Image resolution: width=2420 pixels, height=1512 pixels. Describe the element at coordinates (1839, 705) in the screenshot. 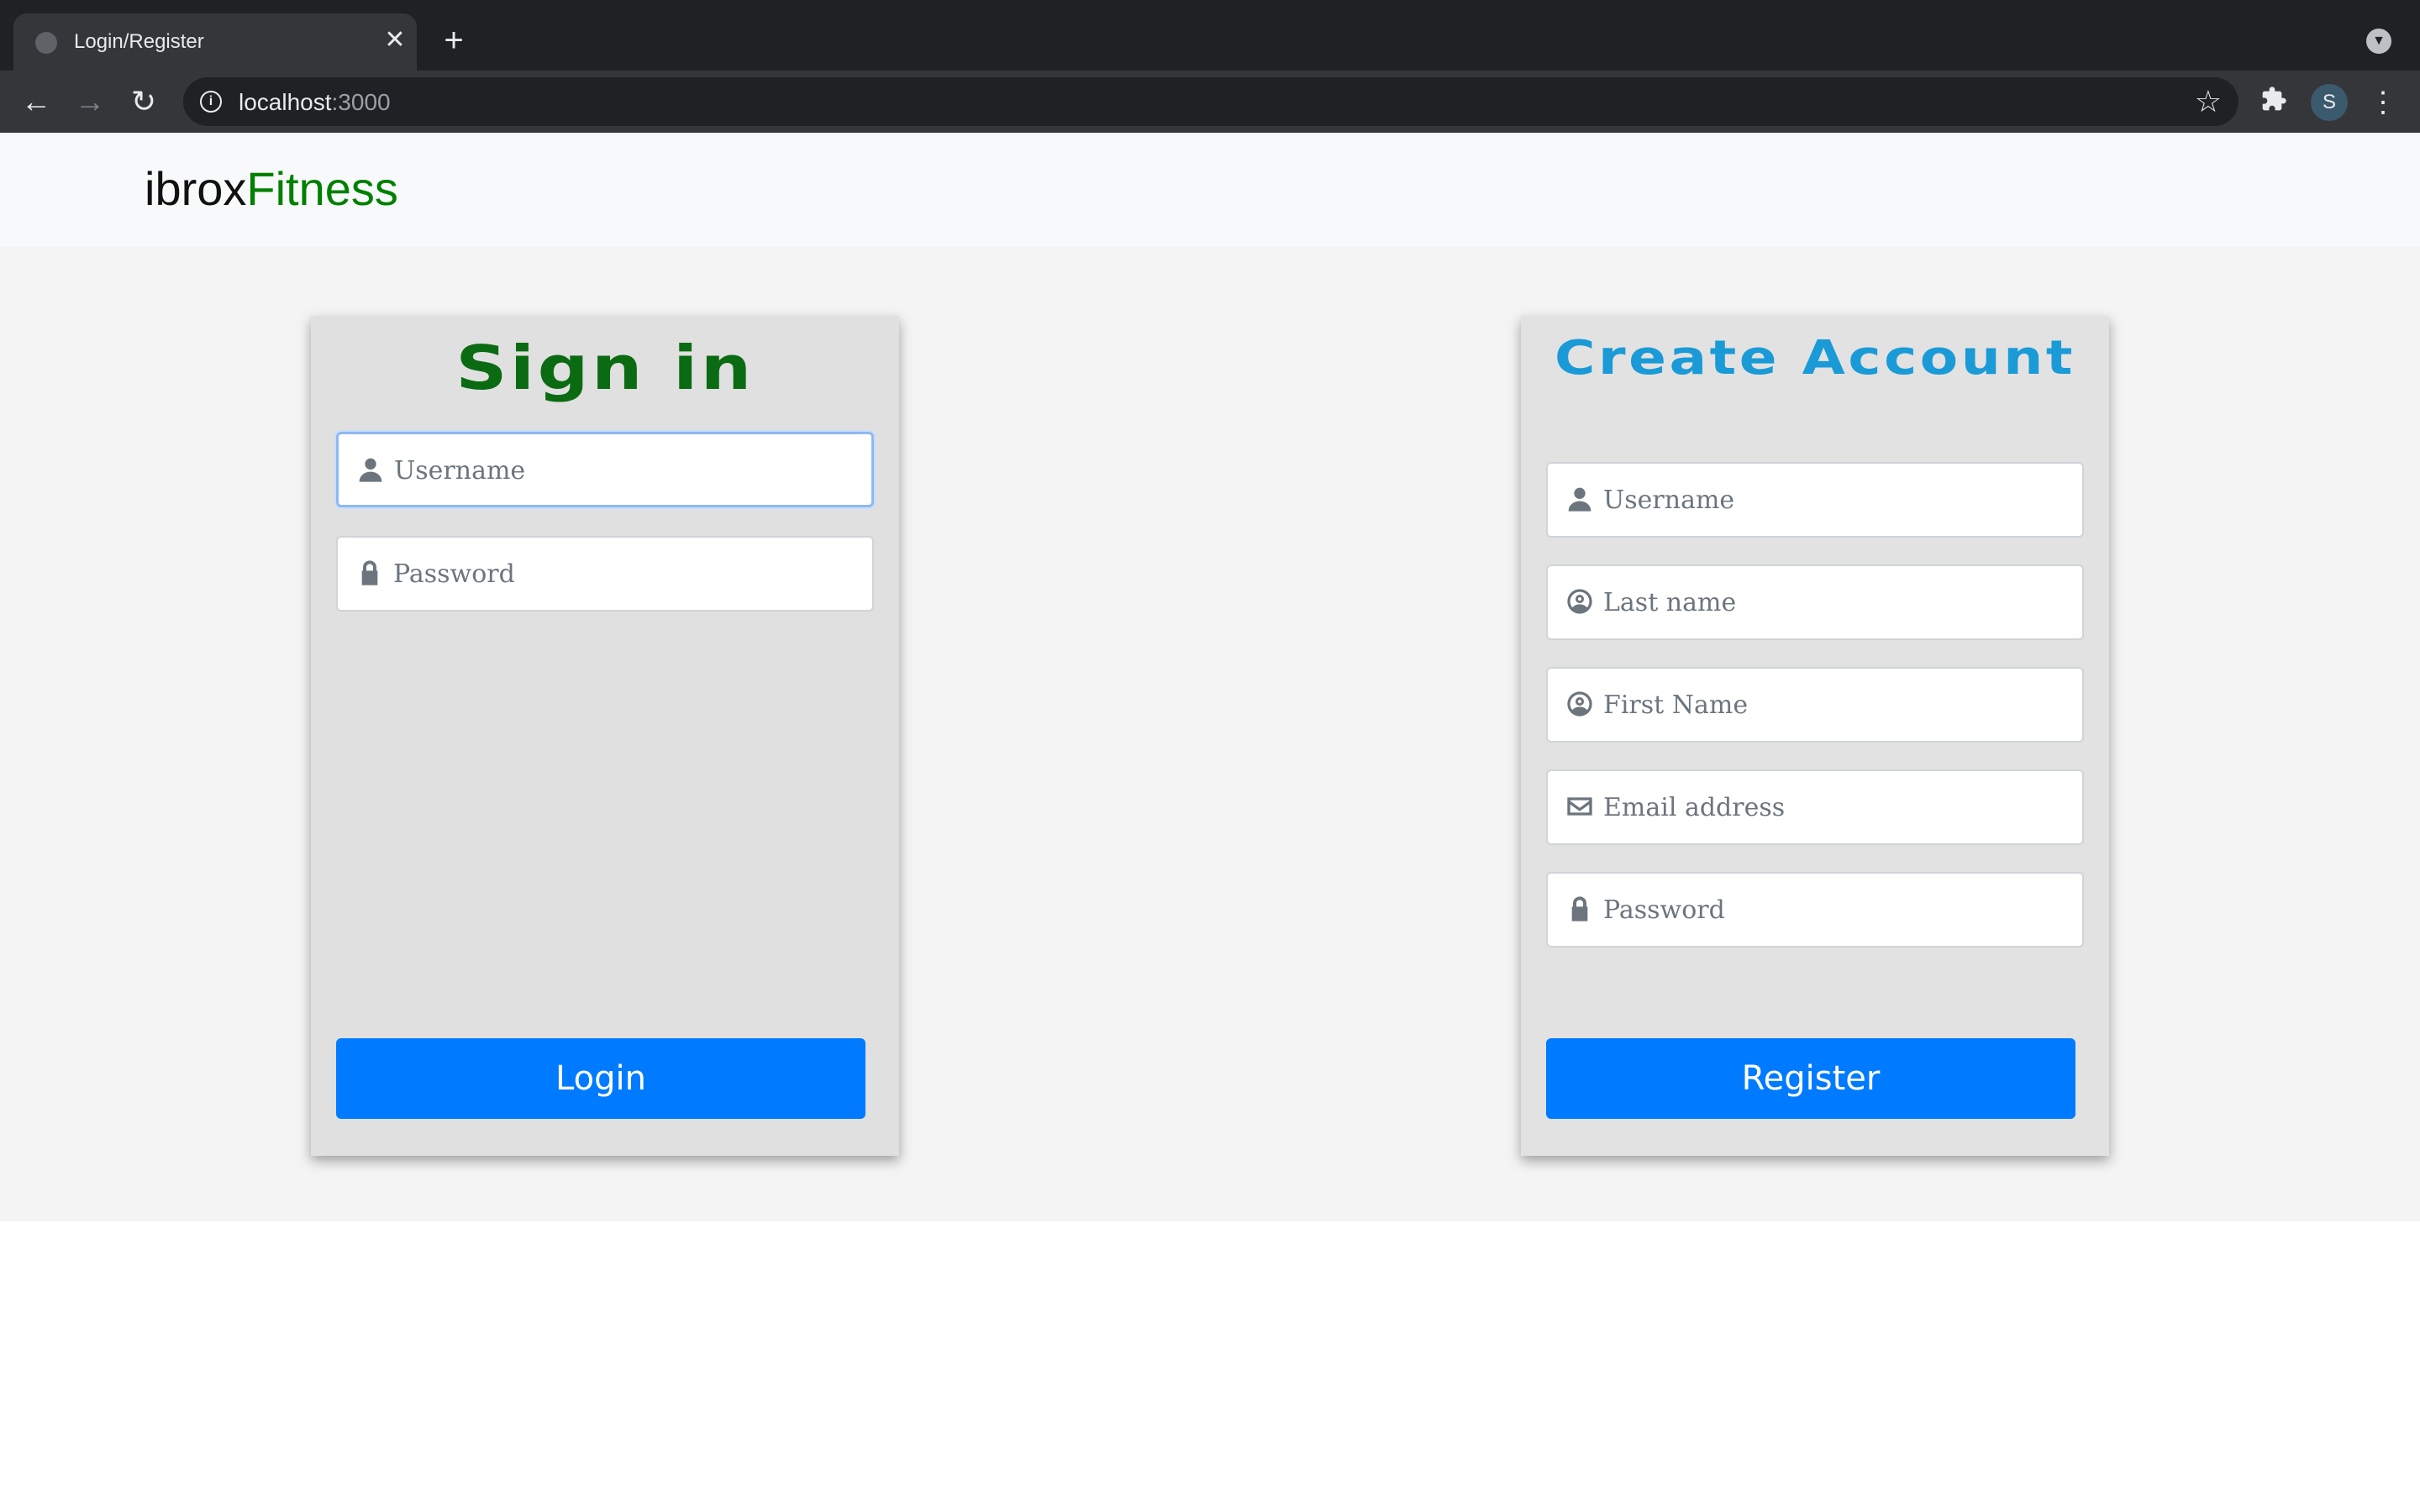

I see `register-firstname-input` at that location.